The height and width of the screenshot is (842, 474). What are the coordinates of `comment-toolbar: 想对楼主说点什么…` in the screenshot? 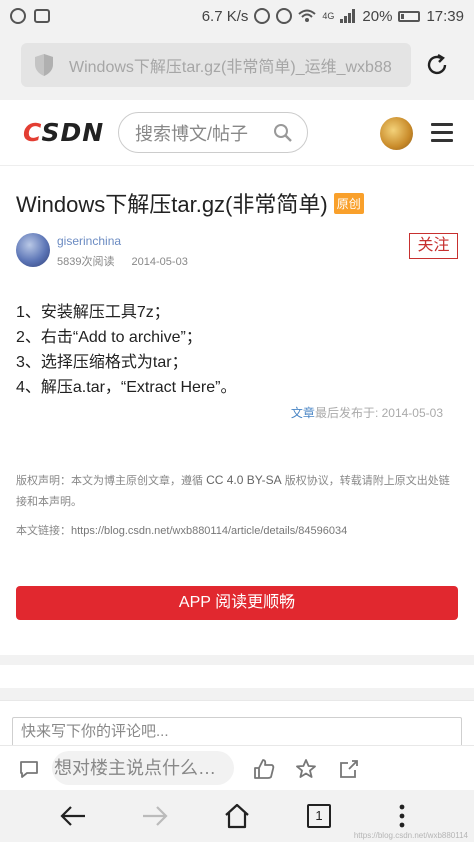 It's located at (237, 767).